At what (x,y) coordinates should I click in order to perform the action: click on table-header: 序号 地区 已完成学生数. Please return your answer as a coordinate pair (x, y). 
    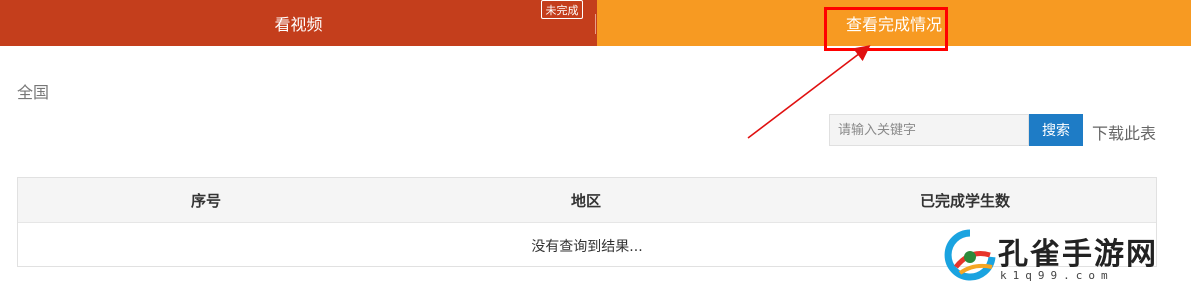
    Looking at the image, I should click on (587, 200).